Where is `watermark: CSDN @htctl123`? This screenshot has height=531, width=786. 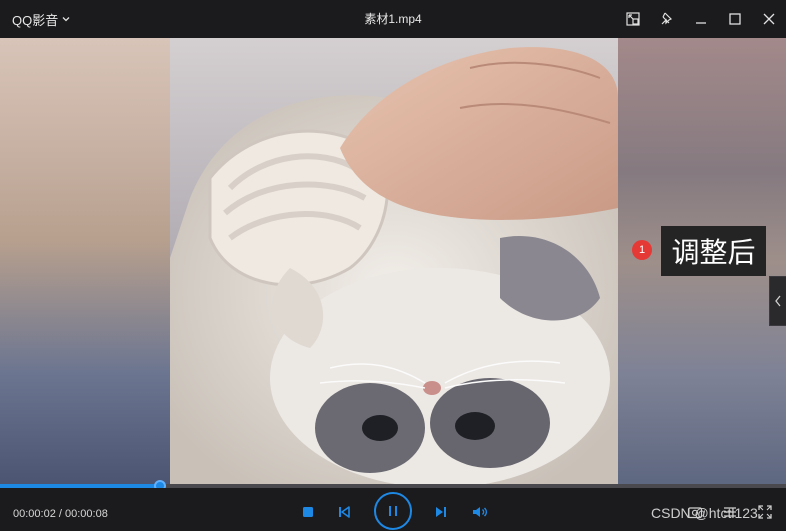 watermark: CSDN @htctl123 is located at coordinates (704, 513).